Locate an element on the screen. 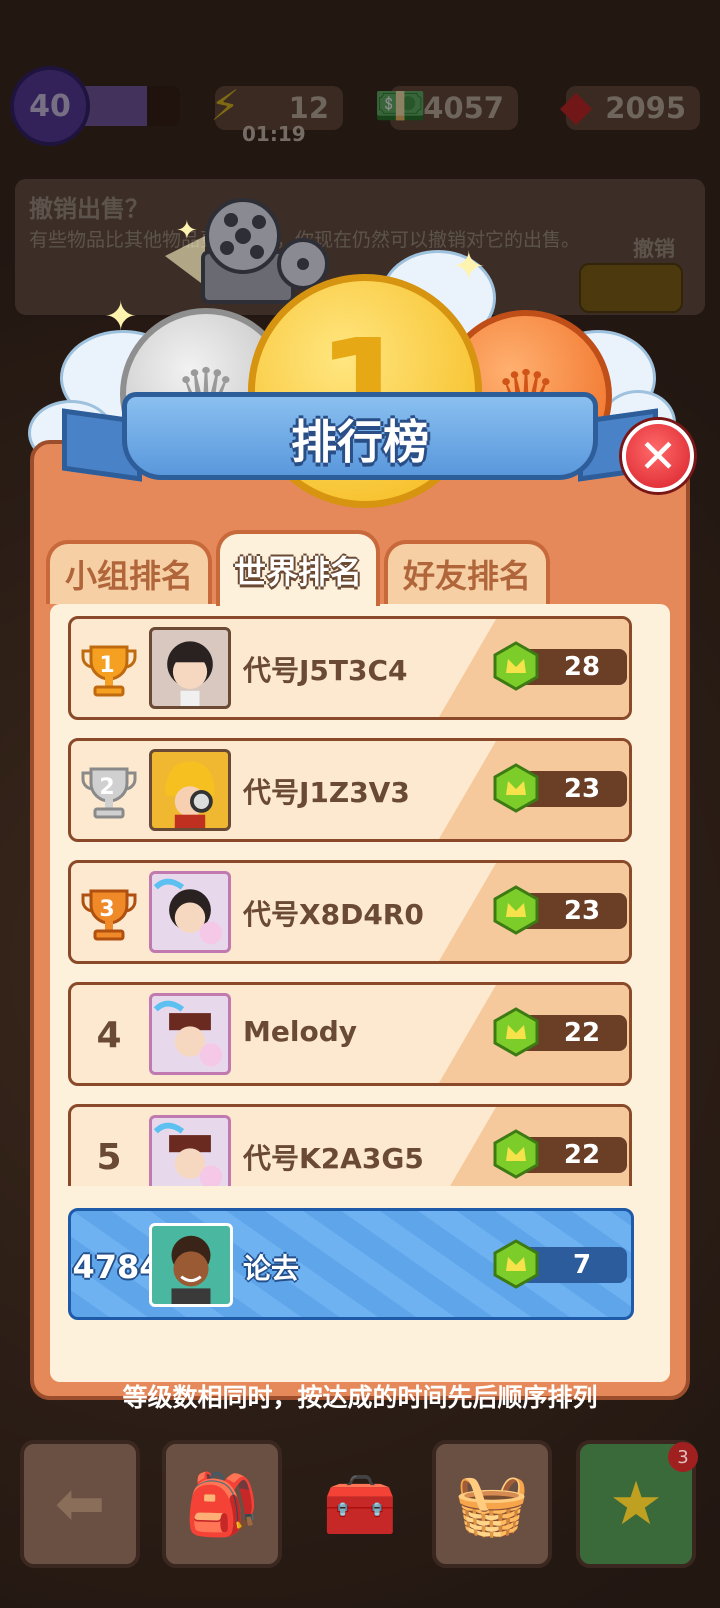 The image size is (720, 1608). ranking-row: 1 代号J5T3C4 28 is located at coordinates (350, 668).